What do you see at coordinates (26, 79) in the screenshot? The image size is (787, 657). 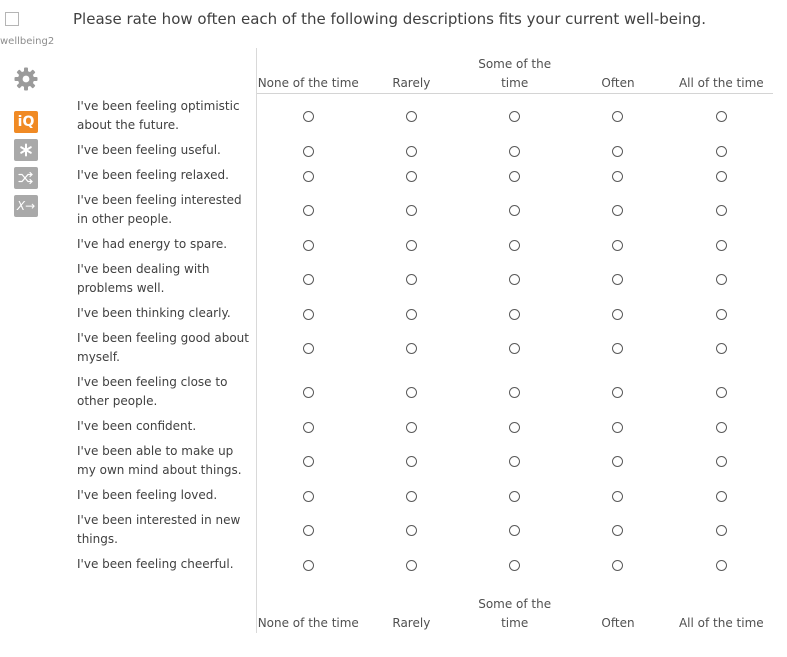 I see `gear-icon` at bounding box center [26, 79].